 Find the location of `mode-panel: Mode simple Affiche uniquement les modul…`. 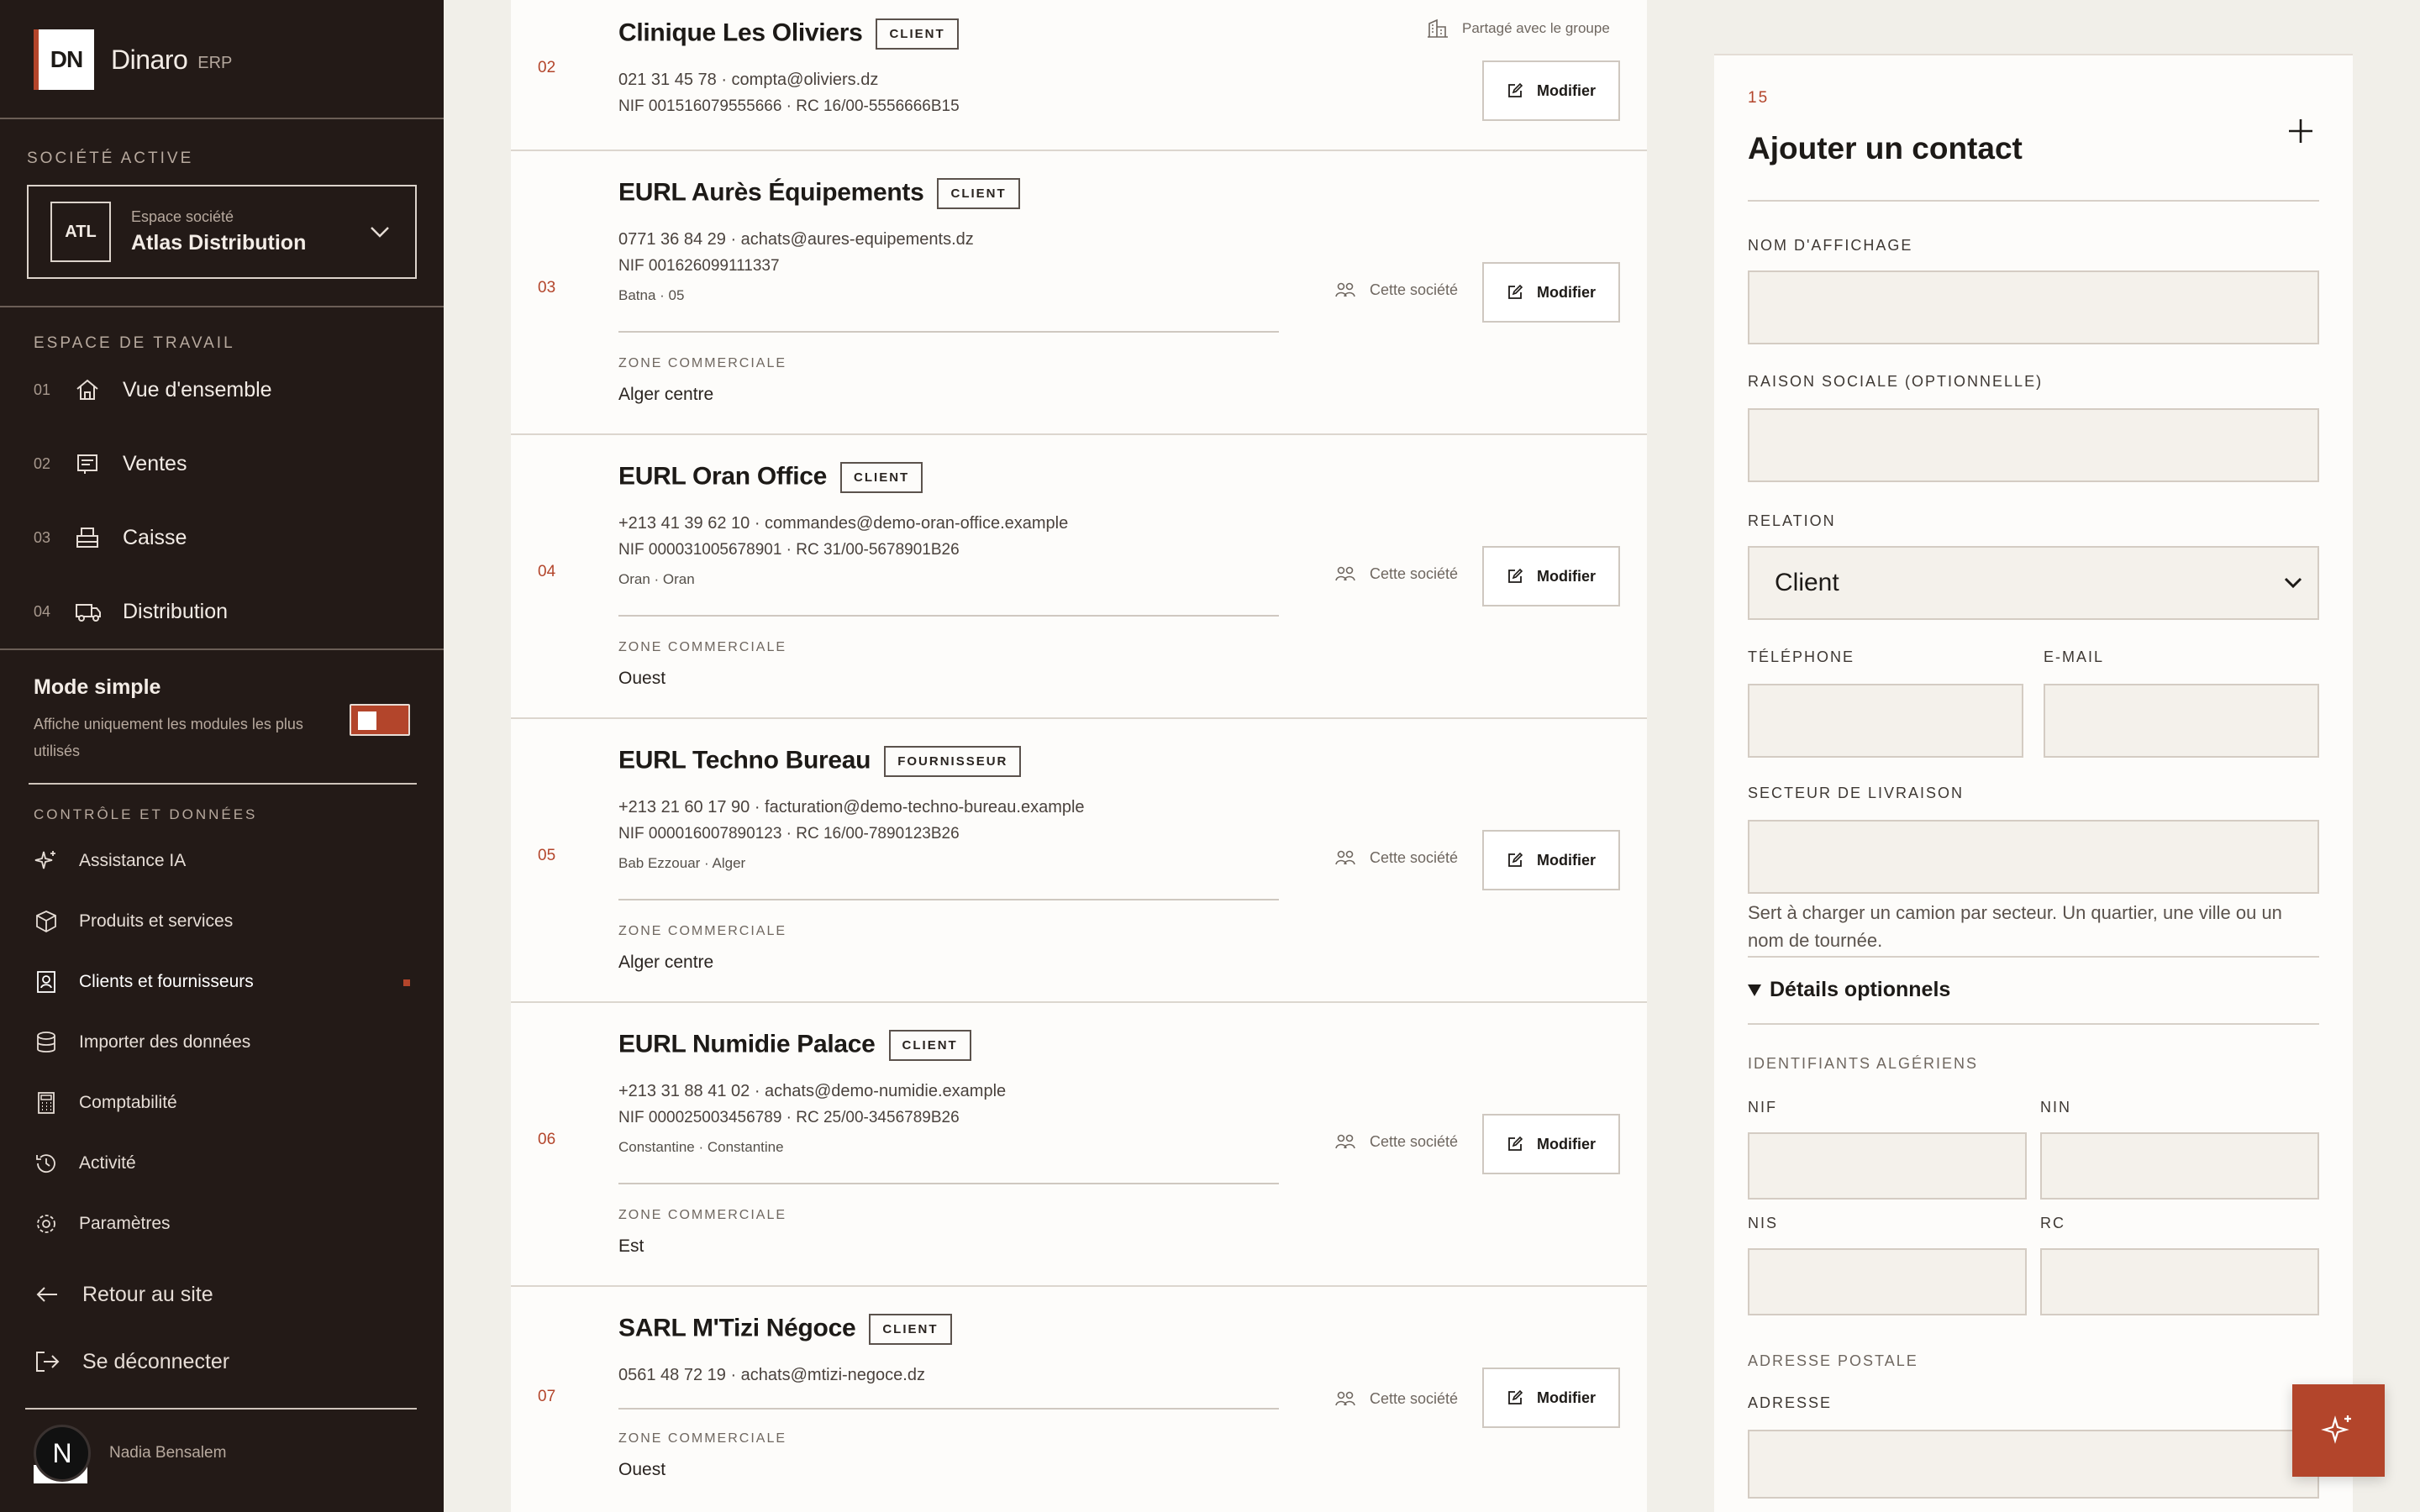

mode-panel: Mode simple Affiche uniquement les modul… is located at coordinates (222, 1080).